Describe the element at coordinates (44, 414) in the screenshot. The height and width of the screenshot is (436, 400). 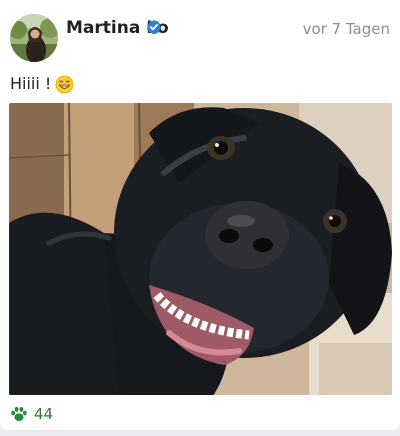
I see `reaction-count: 44` at that location.